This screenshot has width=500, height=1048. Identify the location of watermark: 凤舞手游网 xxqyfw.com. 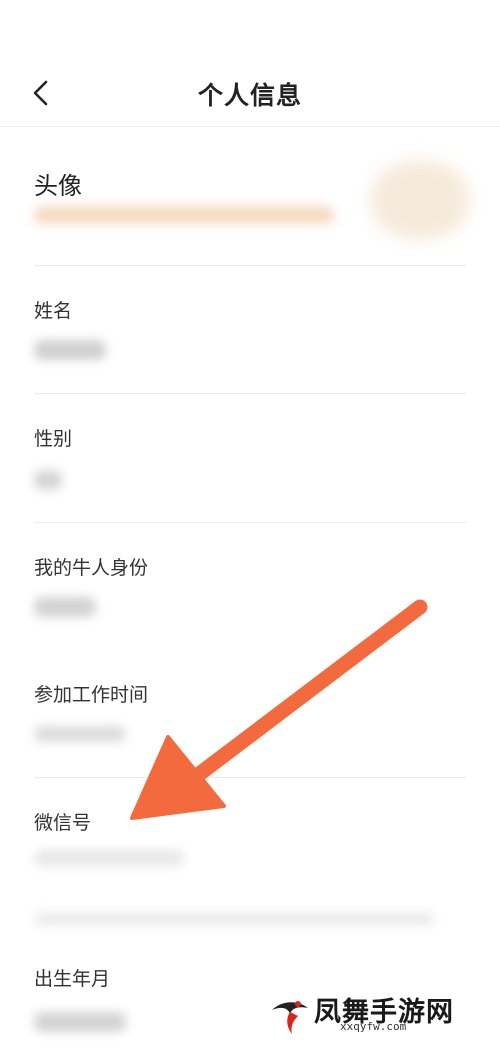
(373, 1014).